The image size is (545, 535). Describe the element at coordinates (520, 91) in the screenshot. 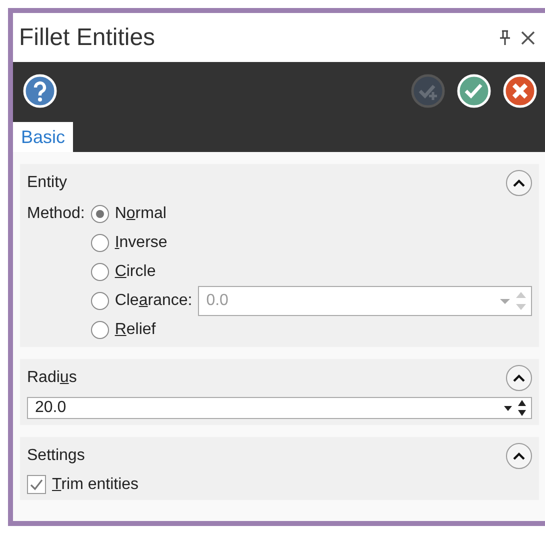

I see `cancel-button` at that location.